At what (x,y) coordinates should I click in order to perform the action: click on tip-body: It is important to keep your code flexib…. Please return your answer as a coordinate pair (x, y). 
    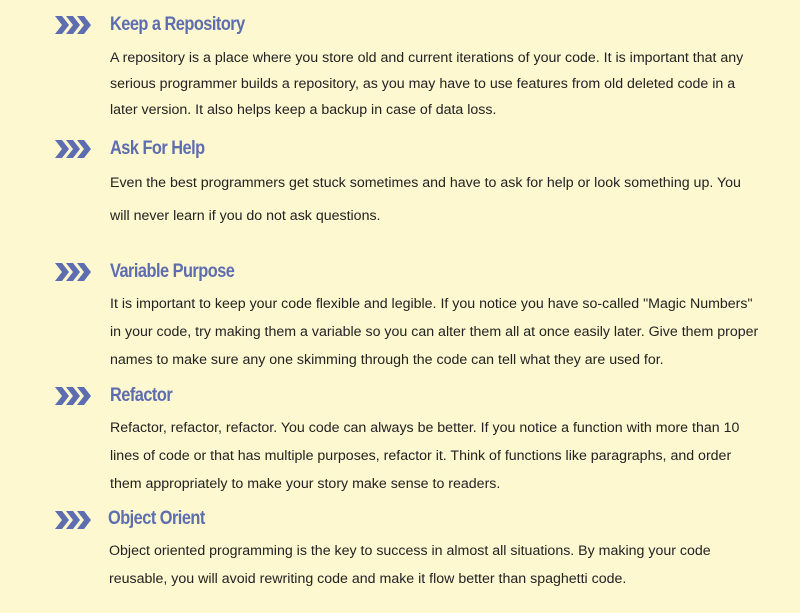
    Looking at the image, I should click on (434, 332).